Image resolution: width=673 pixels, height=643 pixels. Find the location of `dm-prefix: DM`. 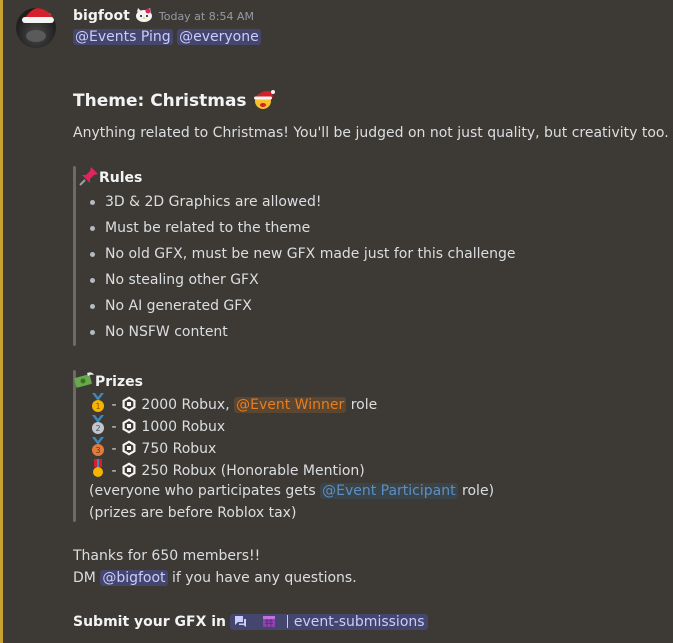

dm-prefix: DM is located at coordinates (84, 578).